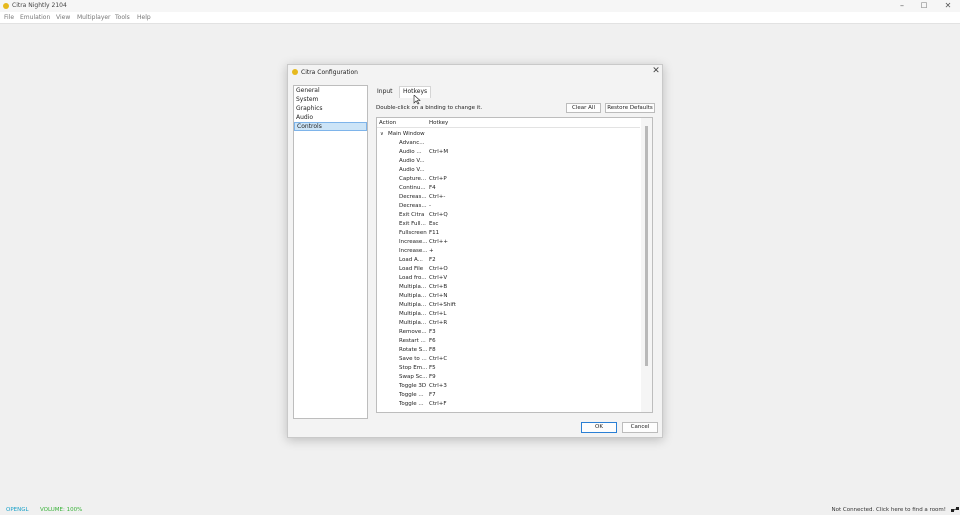 Image resolution: width=960 pixels, height=515 pixels. What do you see at coordinates (330, 90) in the screenshot?
I see `category-general: General` at bounding box center [330, 90].